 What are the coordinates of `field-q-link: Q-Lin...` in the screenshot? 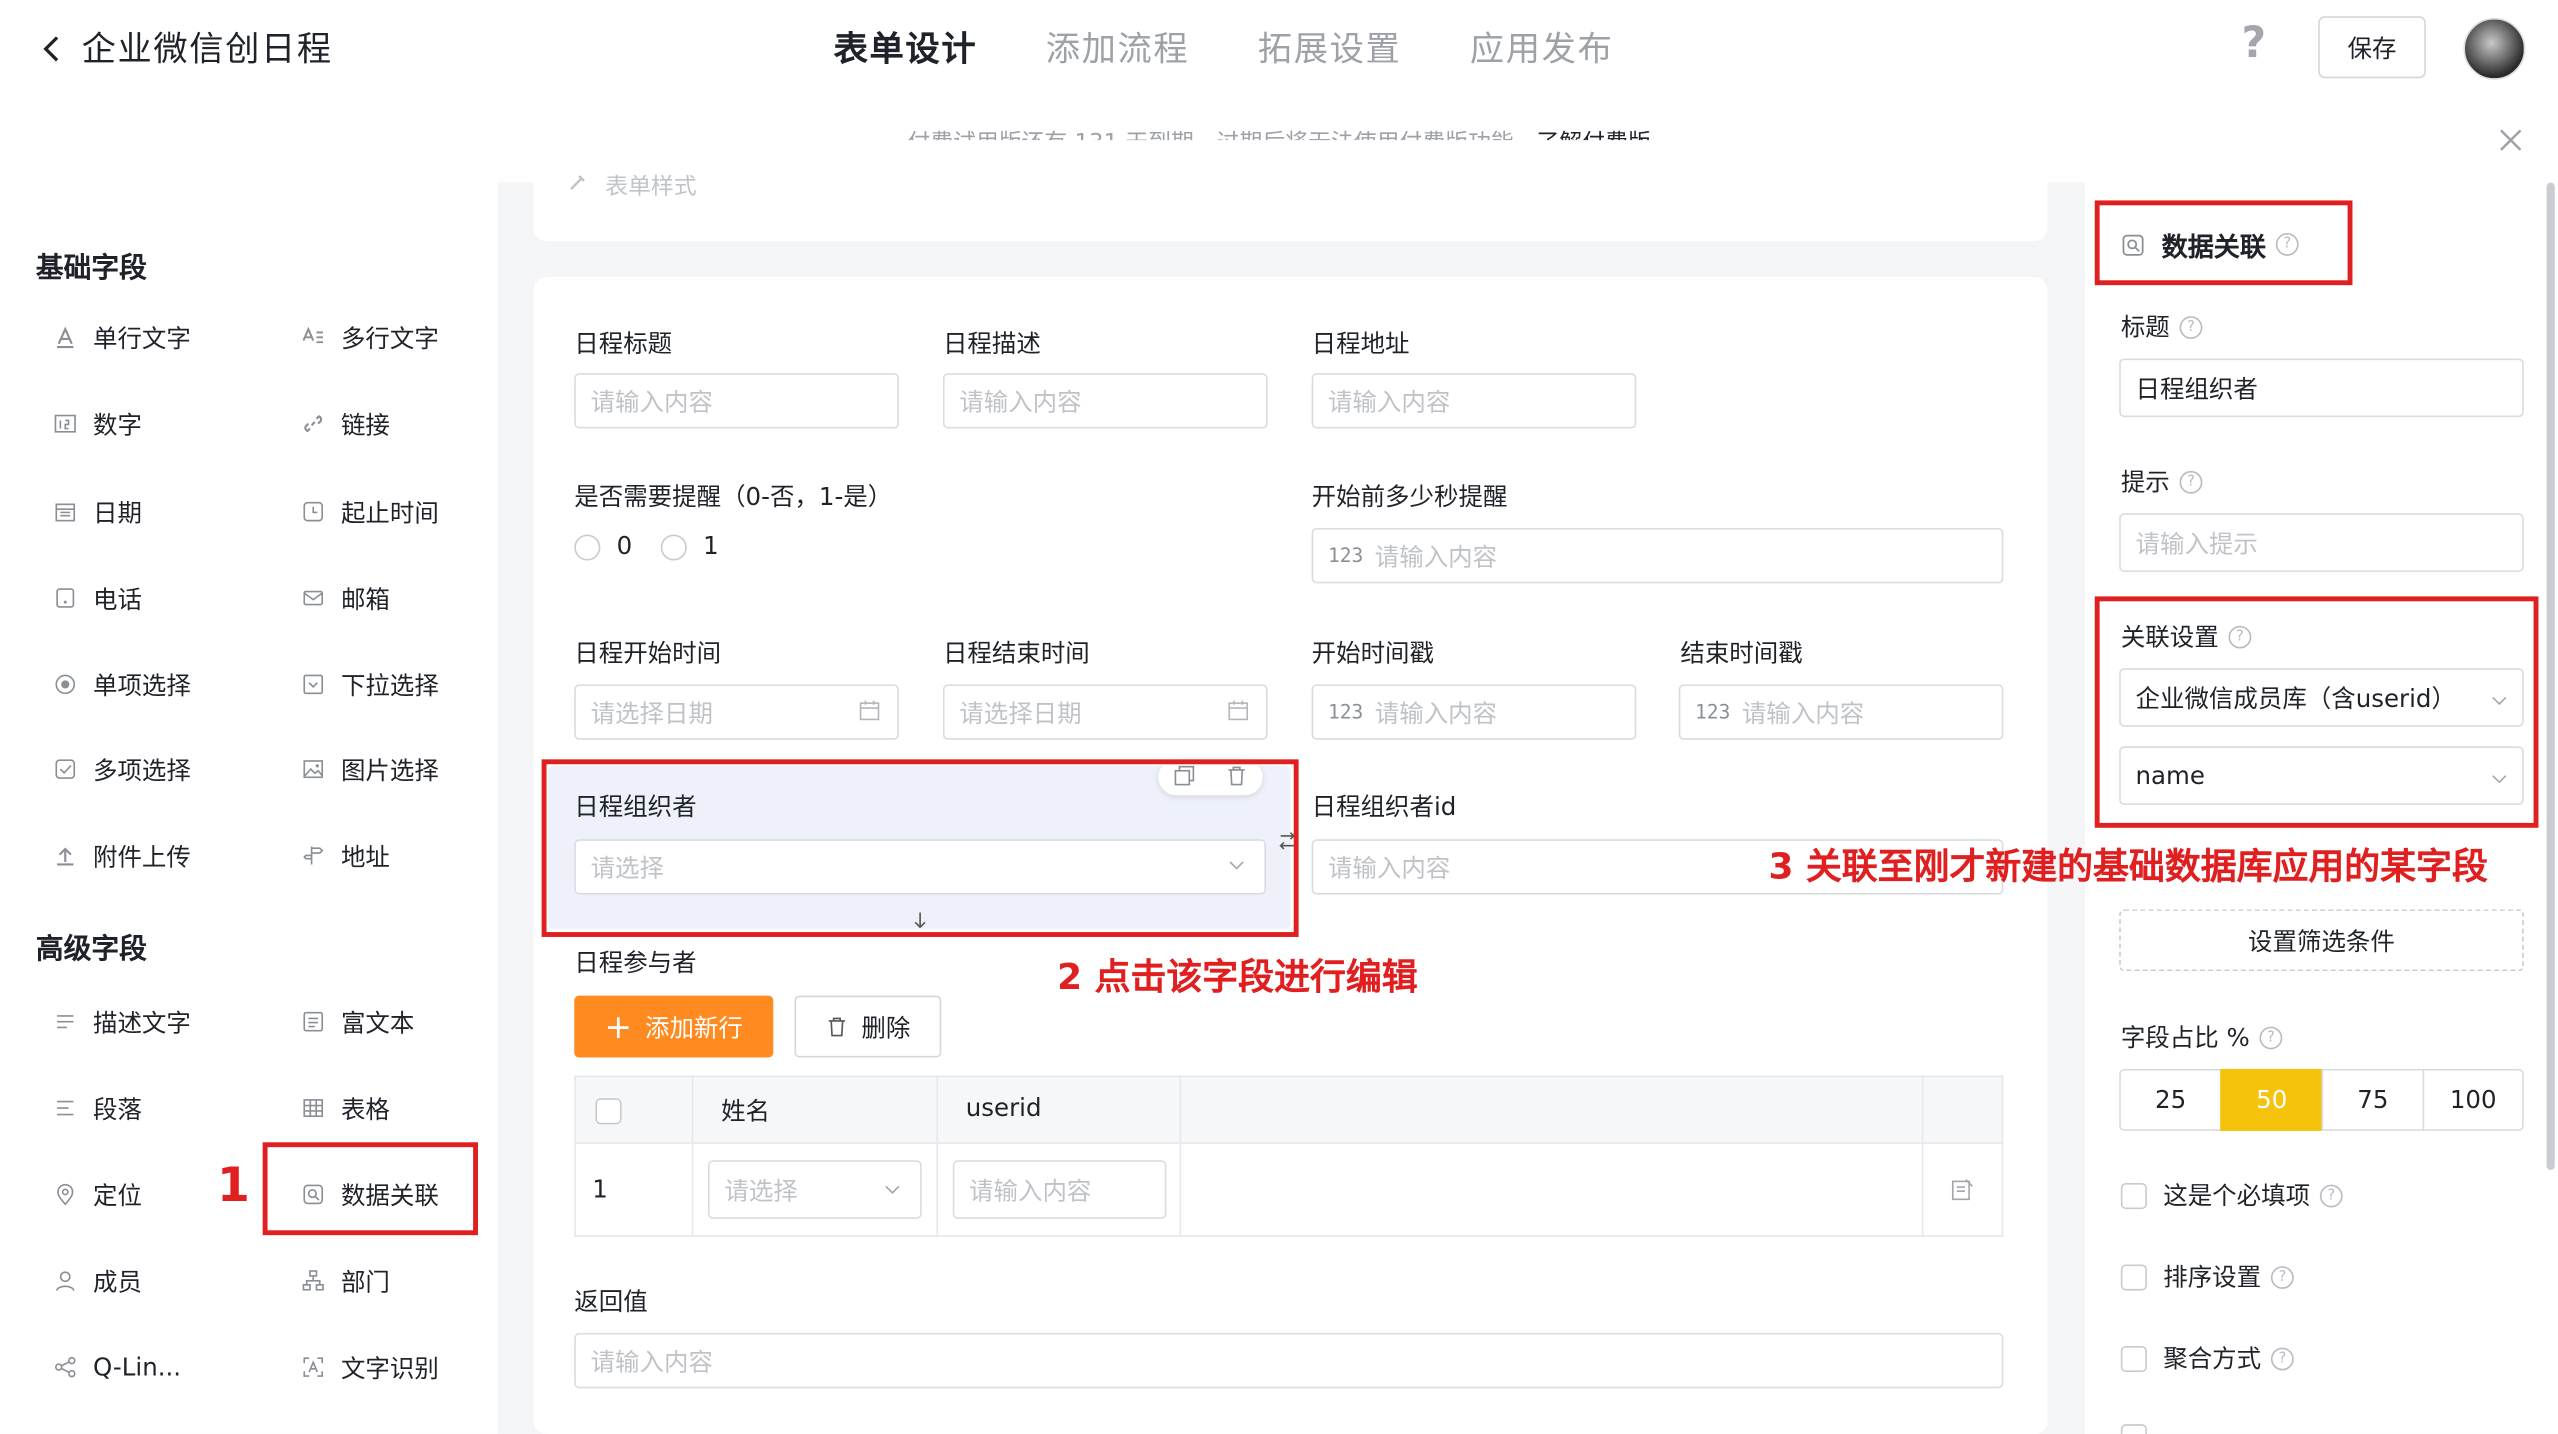 It's located at (117, 1367).